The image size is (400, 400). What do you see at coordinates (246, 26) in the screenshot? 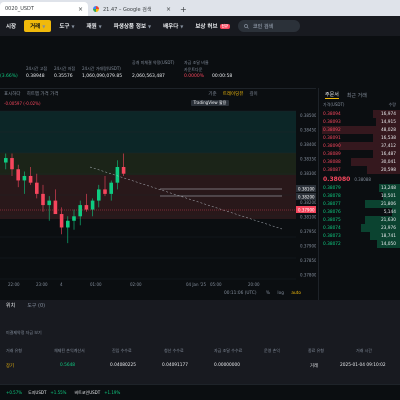
I see `search-icon` at bounding box center [246, 26].